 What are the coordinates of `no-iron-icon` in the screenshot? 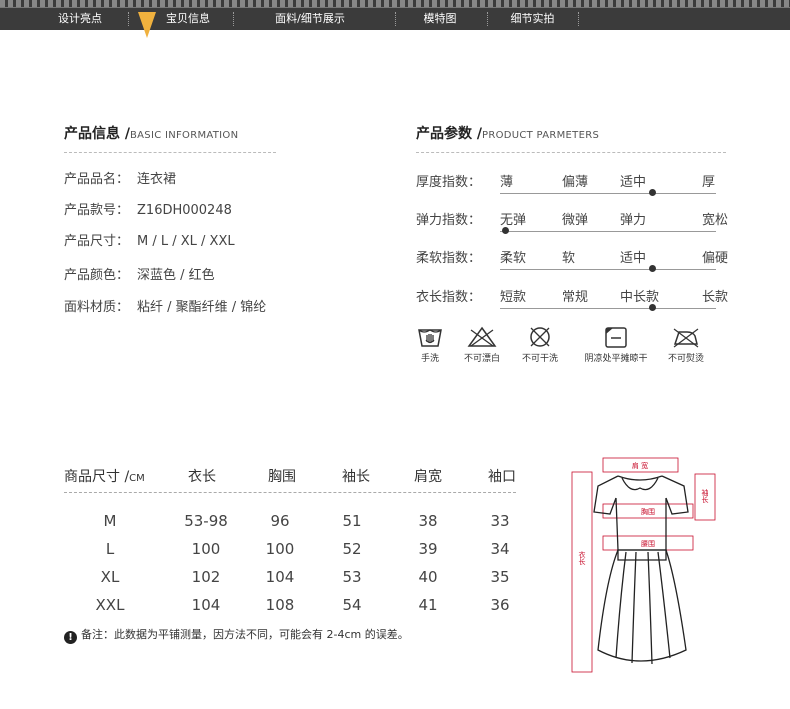 It's located at (686, 338).